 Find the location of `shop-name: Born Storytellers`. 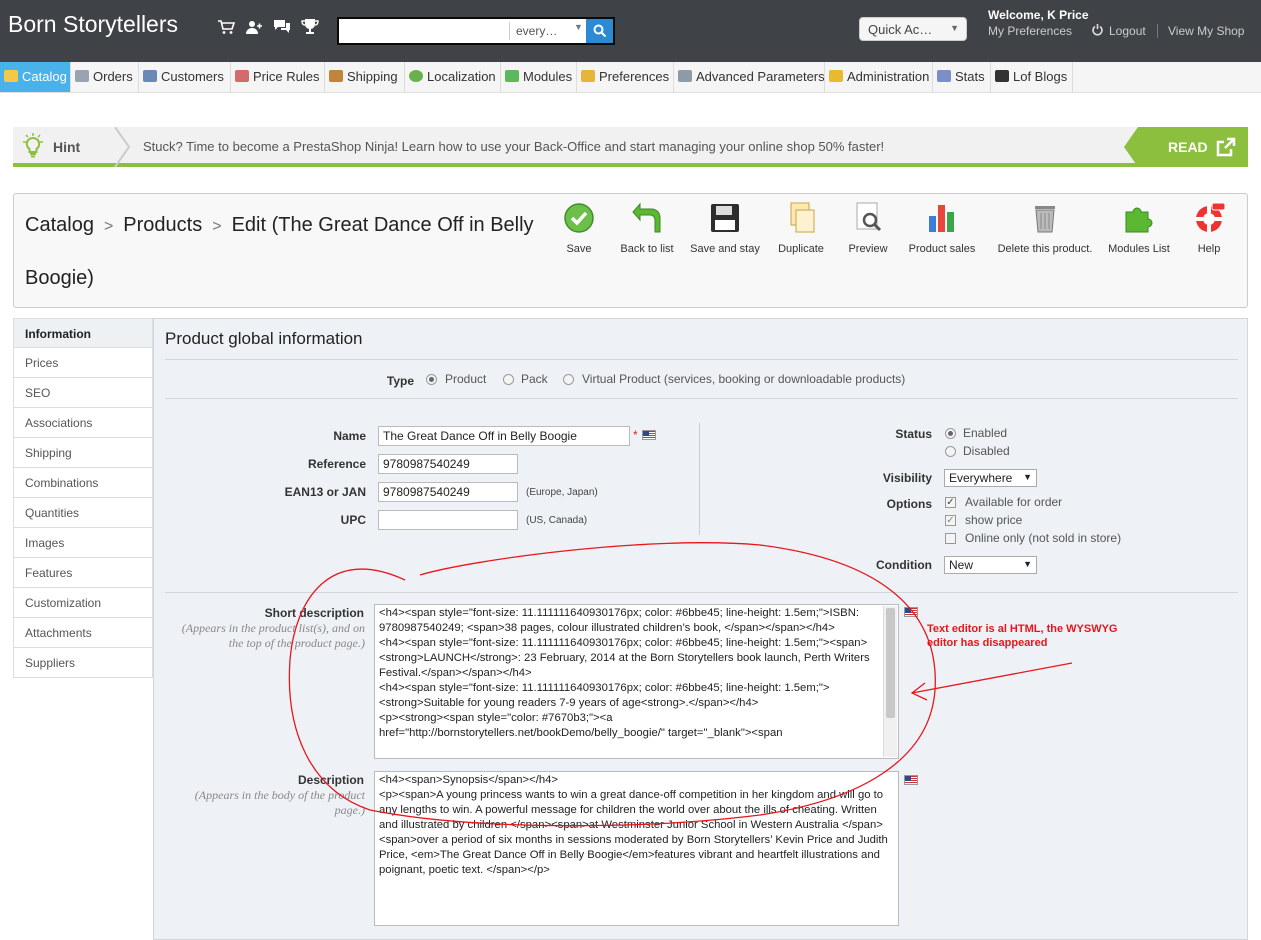

shop-name: Born Storytellers is located at coordinates (93, 24).